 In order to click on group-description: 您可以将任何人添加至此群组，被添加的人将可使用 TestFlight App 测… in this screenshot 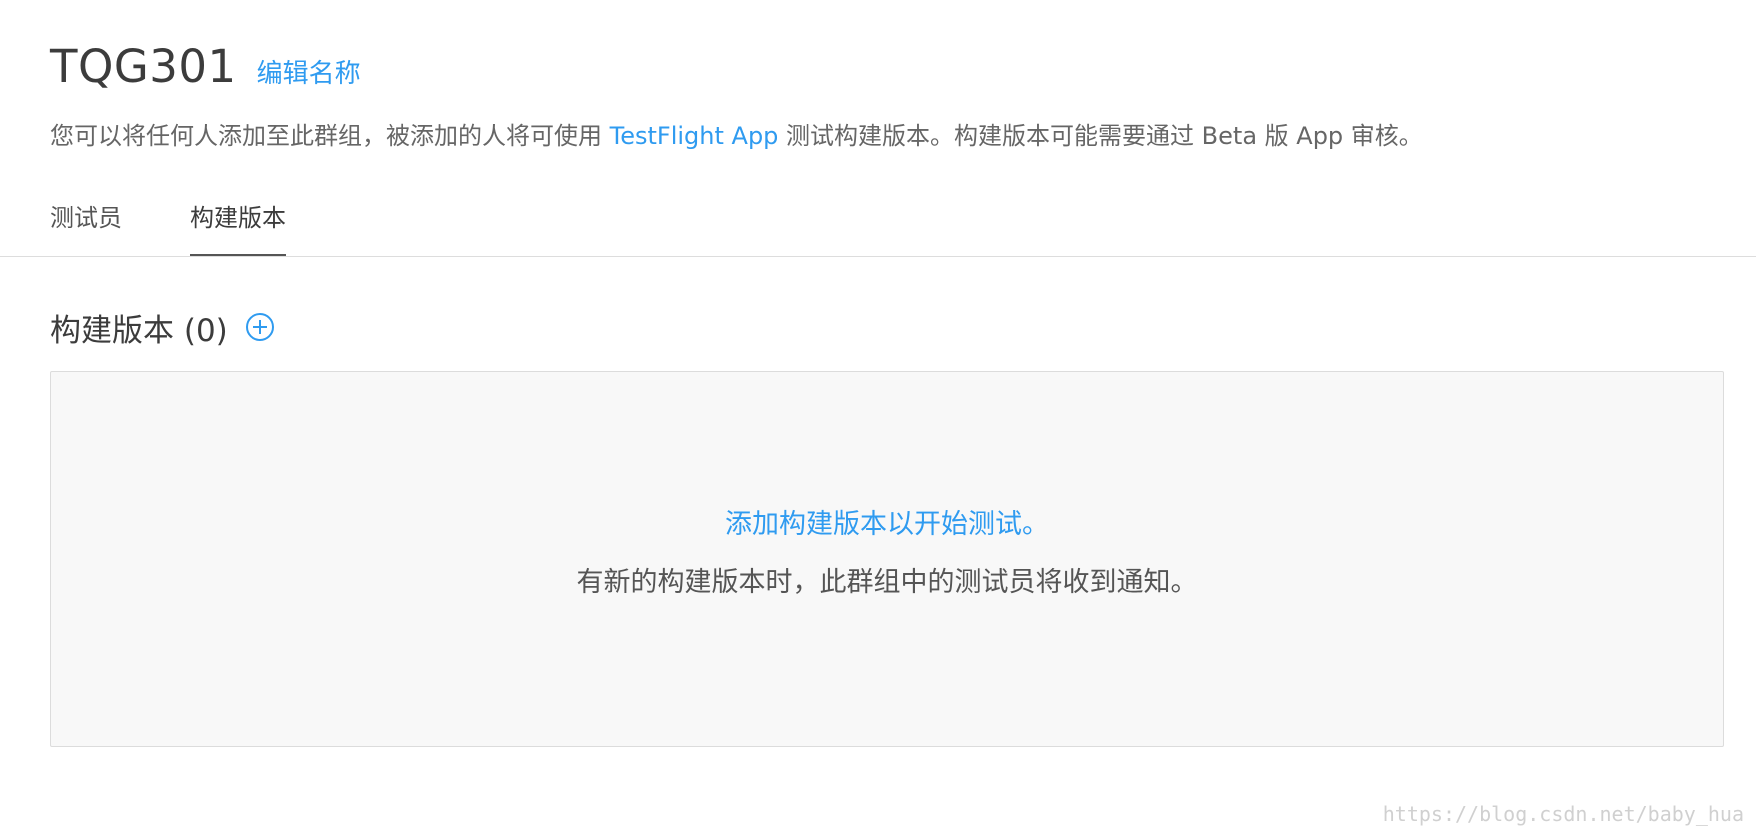, I will do `click(875, 133)`.